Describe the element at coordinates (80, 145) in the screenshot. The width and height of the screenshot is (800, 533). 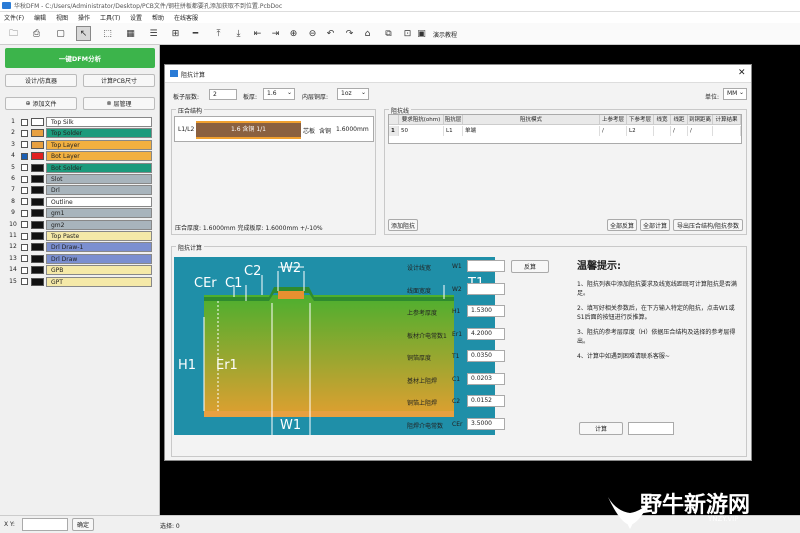
I see `layer-row: 3 Top Layer` at that location.